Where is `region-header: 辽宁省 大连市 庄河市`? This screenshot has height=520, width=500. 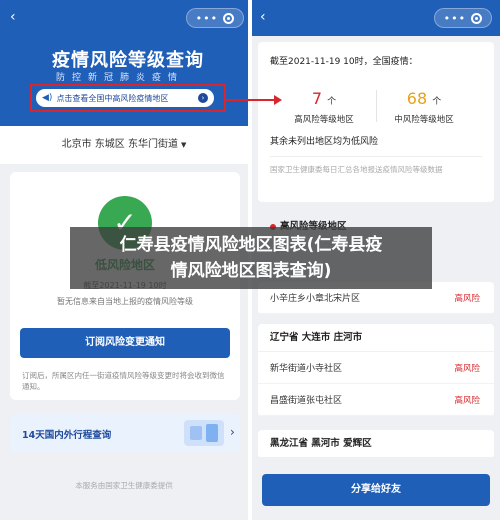
region-header: 辽宁省 大连市 庄河市 is located at coordinates (376, 338).